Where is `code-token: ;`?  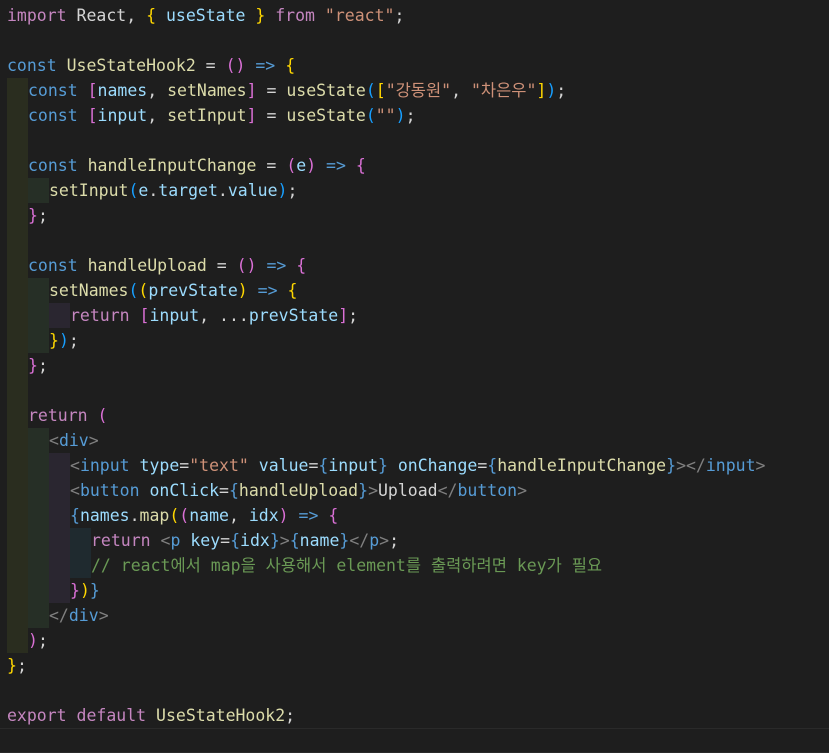
code-token: ; is located at coordinates (21, 665).